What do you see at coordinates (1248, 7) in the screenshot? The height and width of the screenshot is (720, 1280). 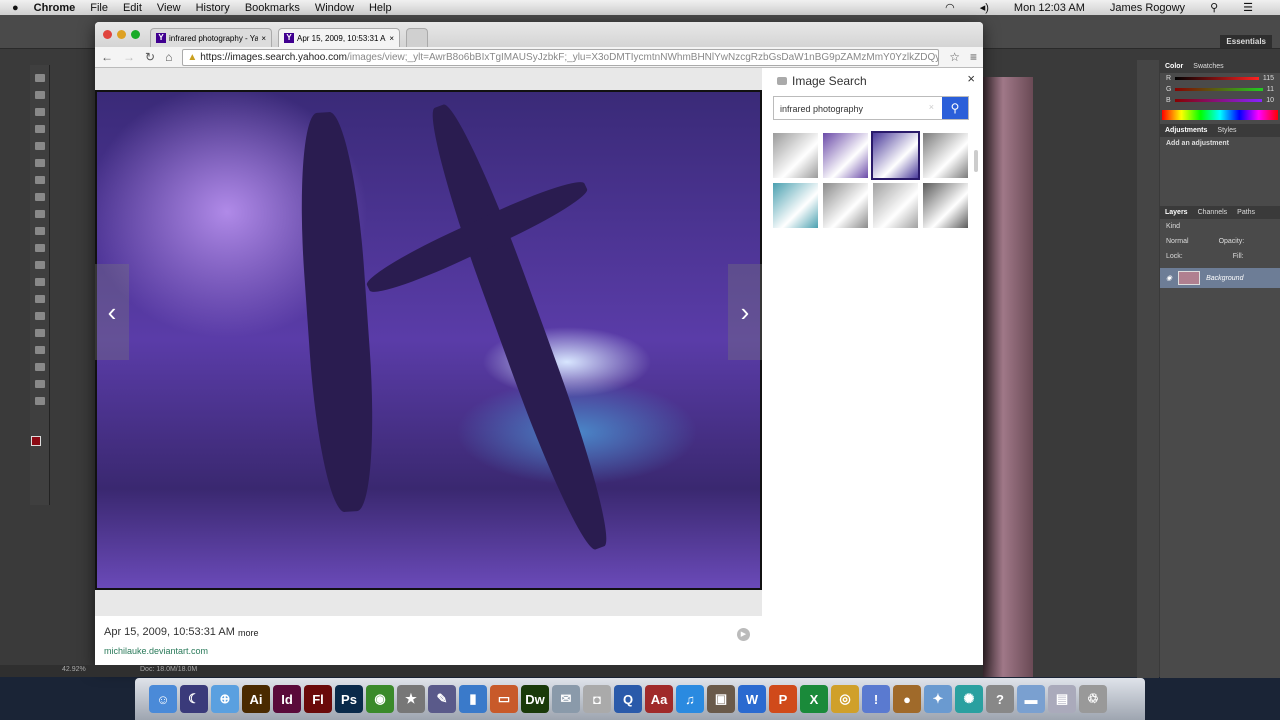 I see `notification-icon: ☰` at bounding box center [1248, 7].